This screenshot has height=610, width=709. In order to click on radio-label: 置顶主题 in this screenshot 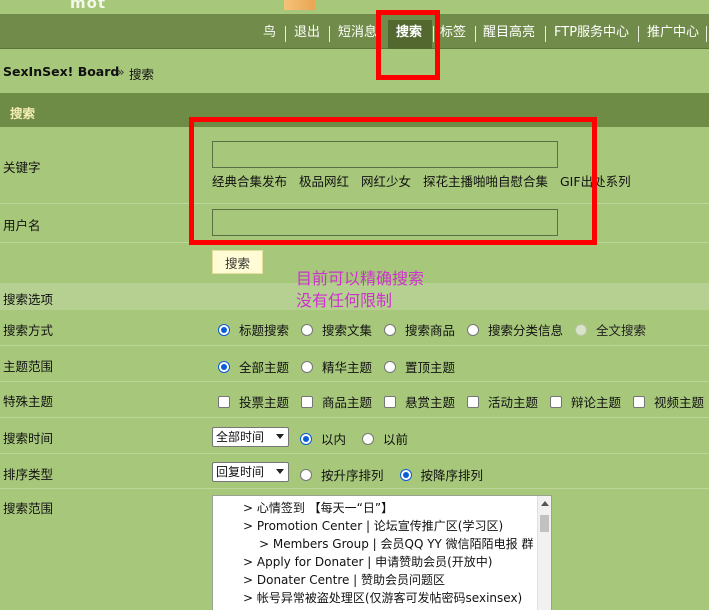, I will do `click(430, 367)`.